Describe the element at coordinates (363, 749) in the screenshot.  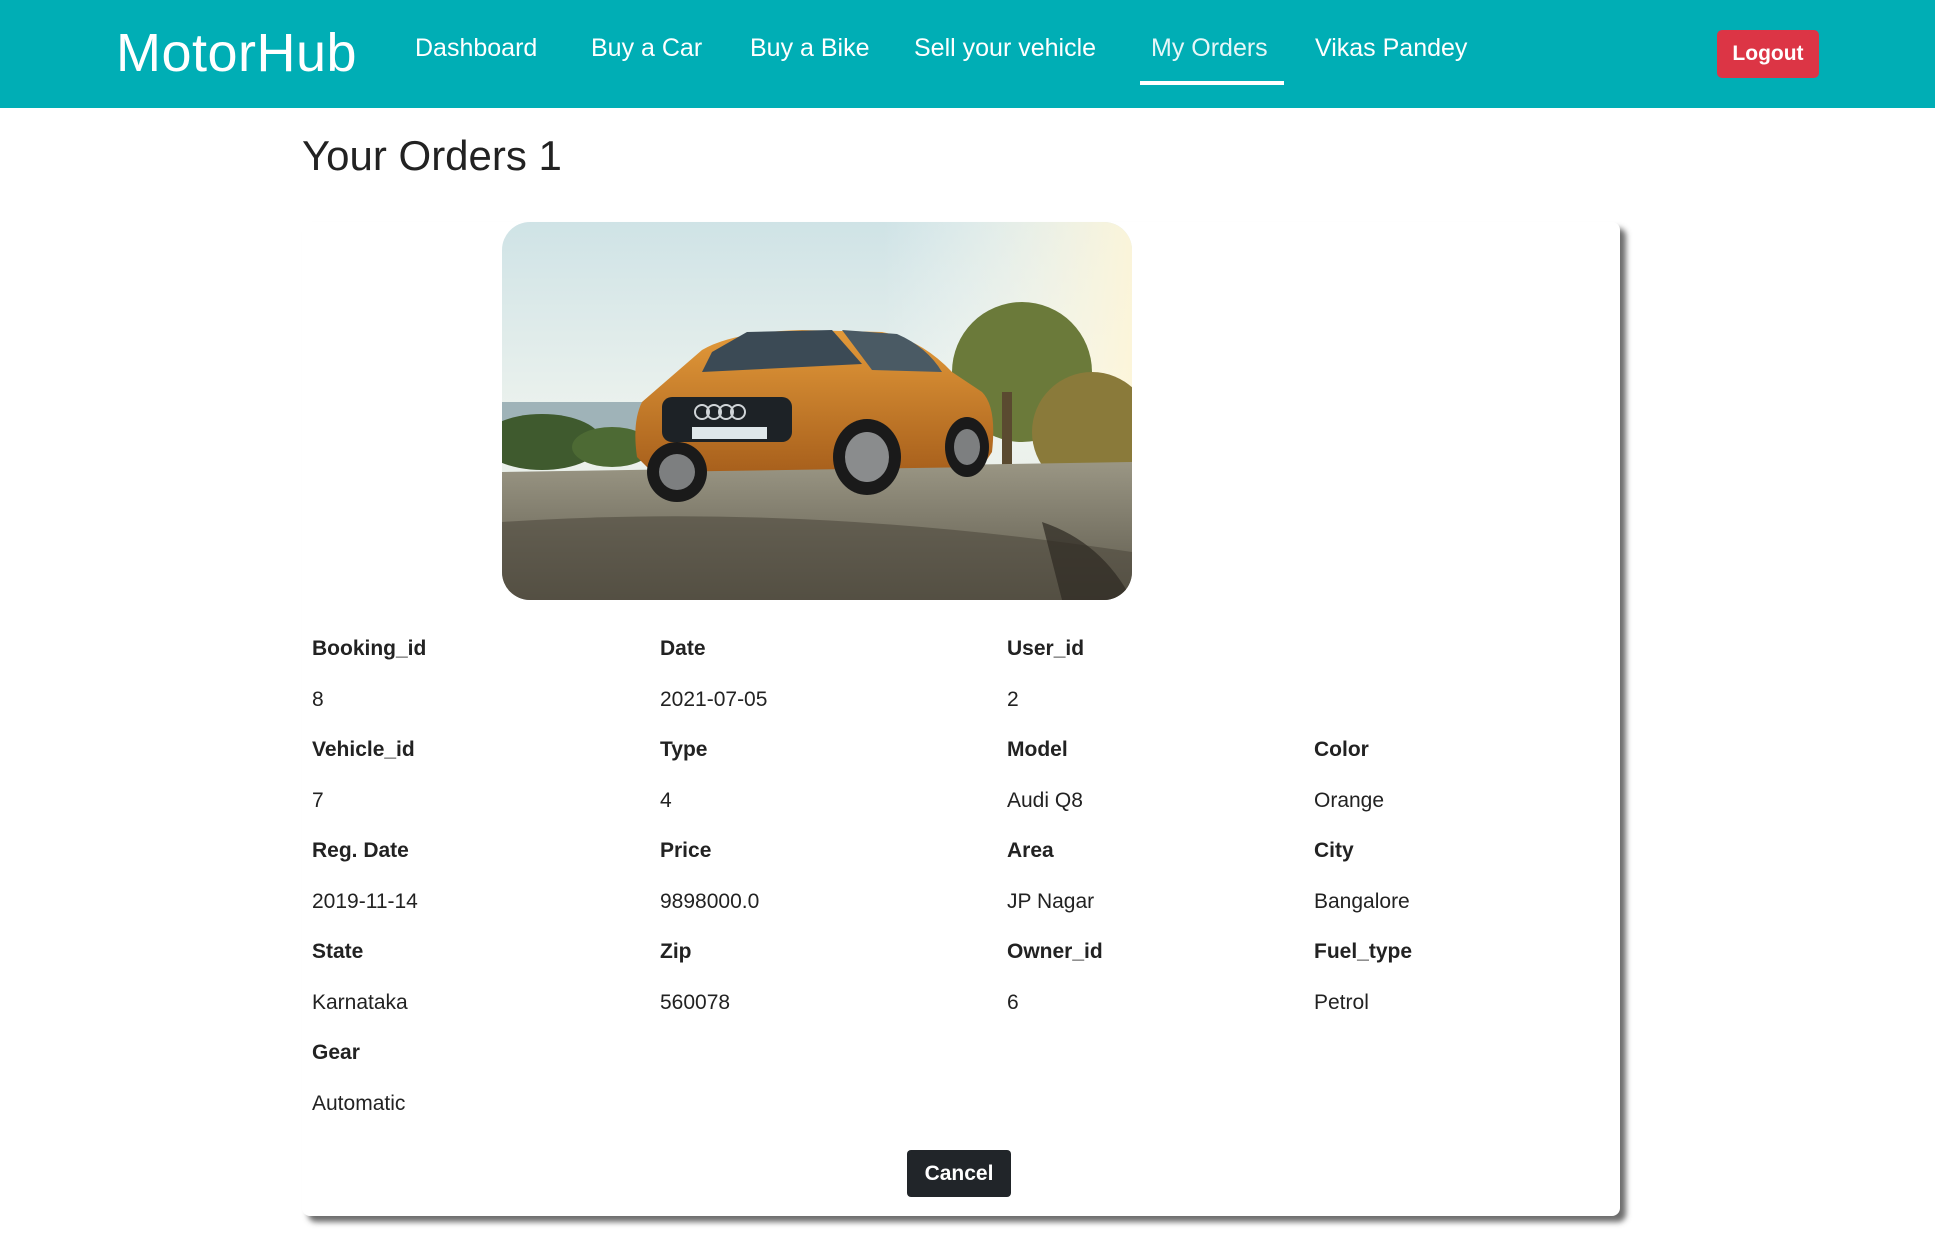
I see `vehicle-id-label: Vehicle_id` at that location.